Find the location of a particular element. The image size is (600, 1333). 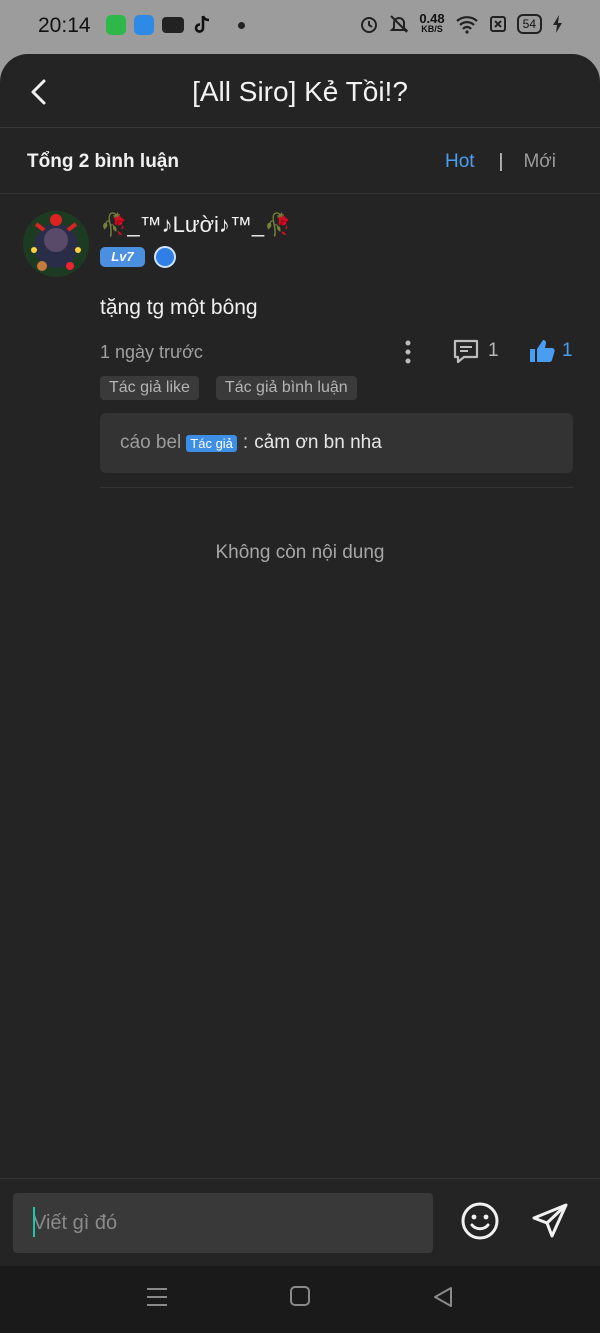

level-badge: Lv7 is located at coordinates (122, 257).